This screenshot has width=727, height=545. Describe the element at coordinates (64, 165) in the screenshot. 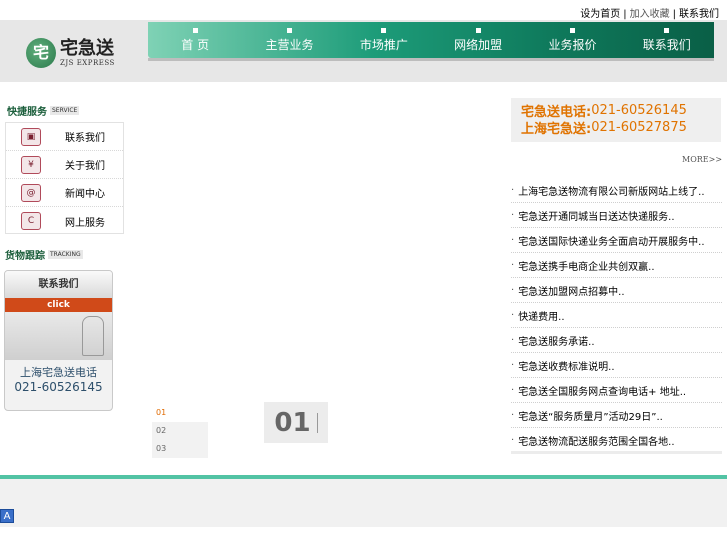

I see `service-item-about: ¥ 关于我们` at that location.